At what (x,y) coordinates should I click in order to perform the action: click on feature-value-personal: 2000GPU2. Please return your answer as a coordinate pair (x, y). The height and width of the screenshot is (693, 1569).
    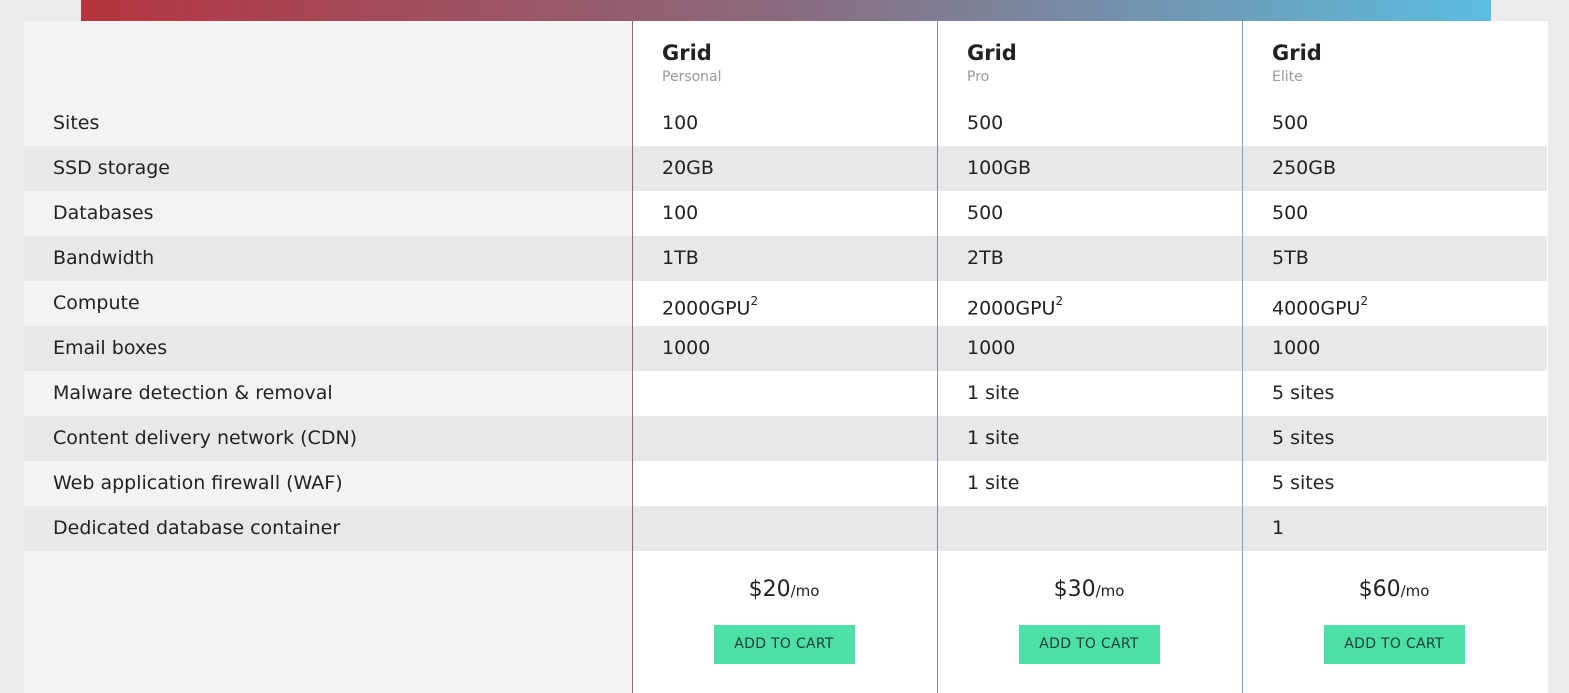
    Looking at the image, I should click on (710, 306).